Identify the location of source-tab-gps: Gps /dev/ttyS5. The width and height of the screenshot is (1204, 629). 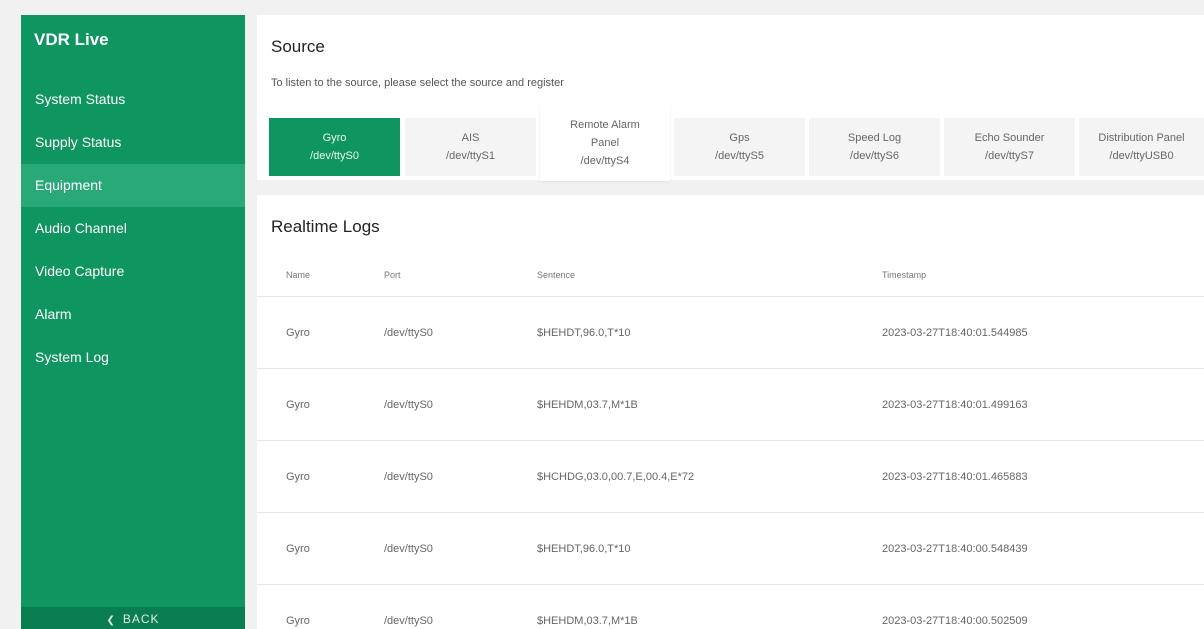
(739, 147).